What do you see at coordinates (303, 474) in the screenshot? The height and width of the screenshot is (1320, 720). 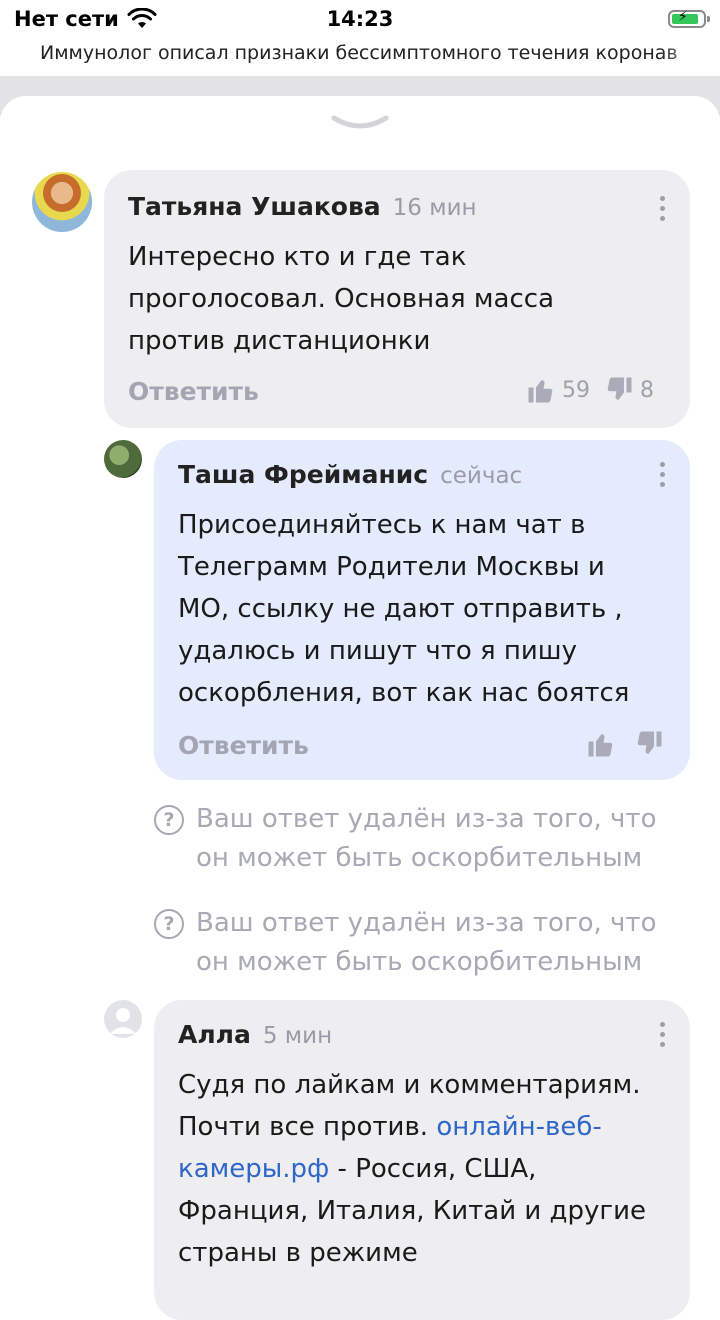 I see `comment-author-name: Таша Фрейманис` at bounding box center [303, 474].